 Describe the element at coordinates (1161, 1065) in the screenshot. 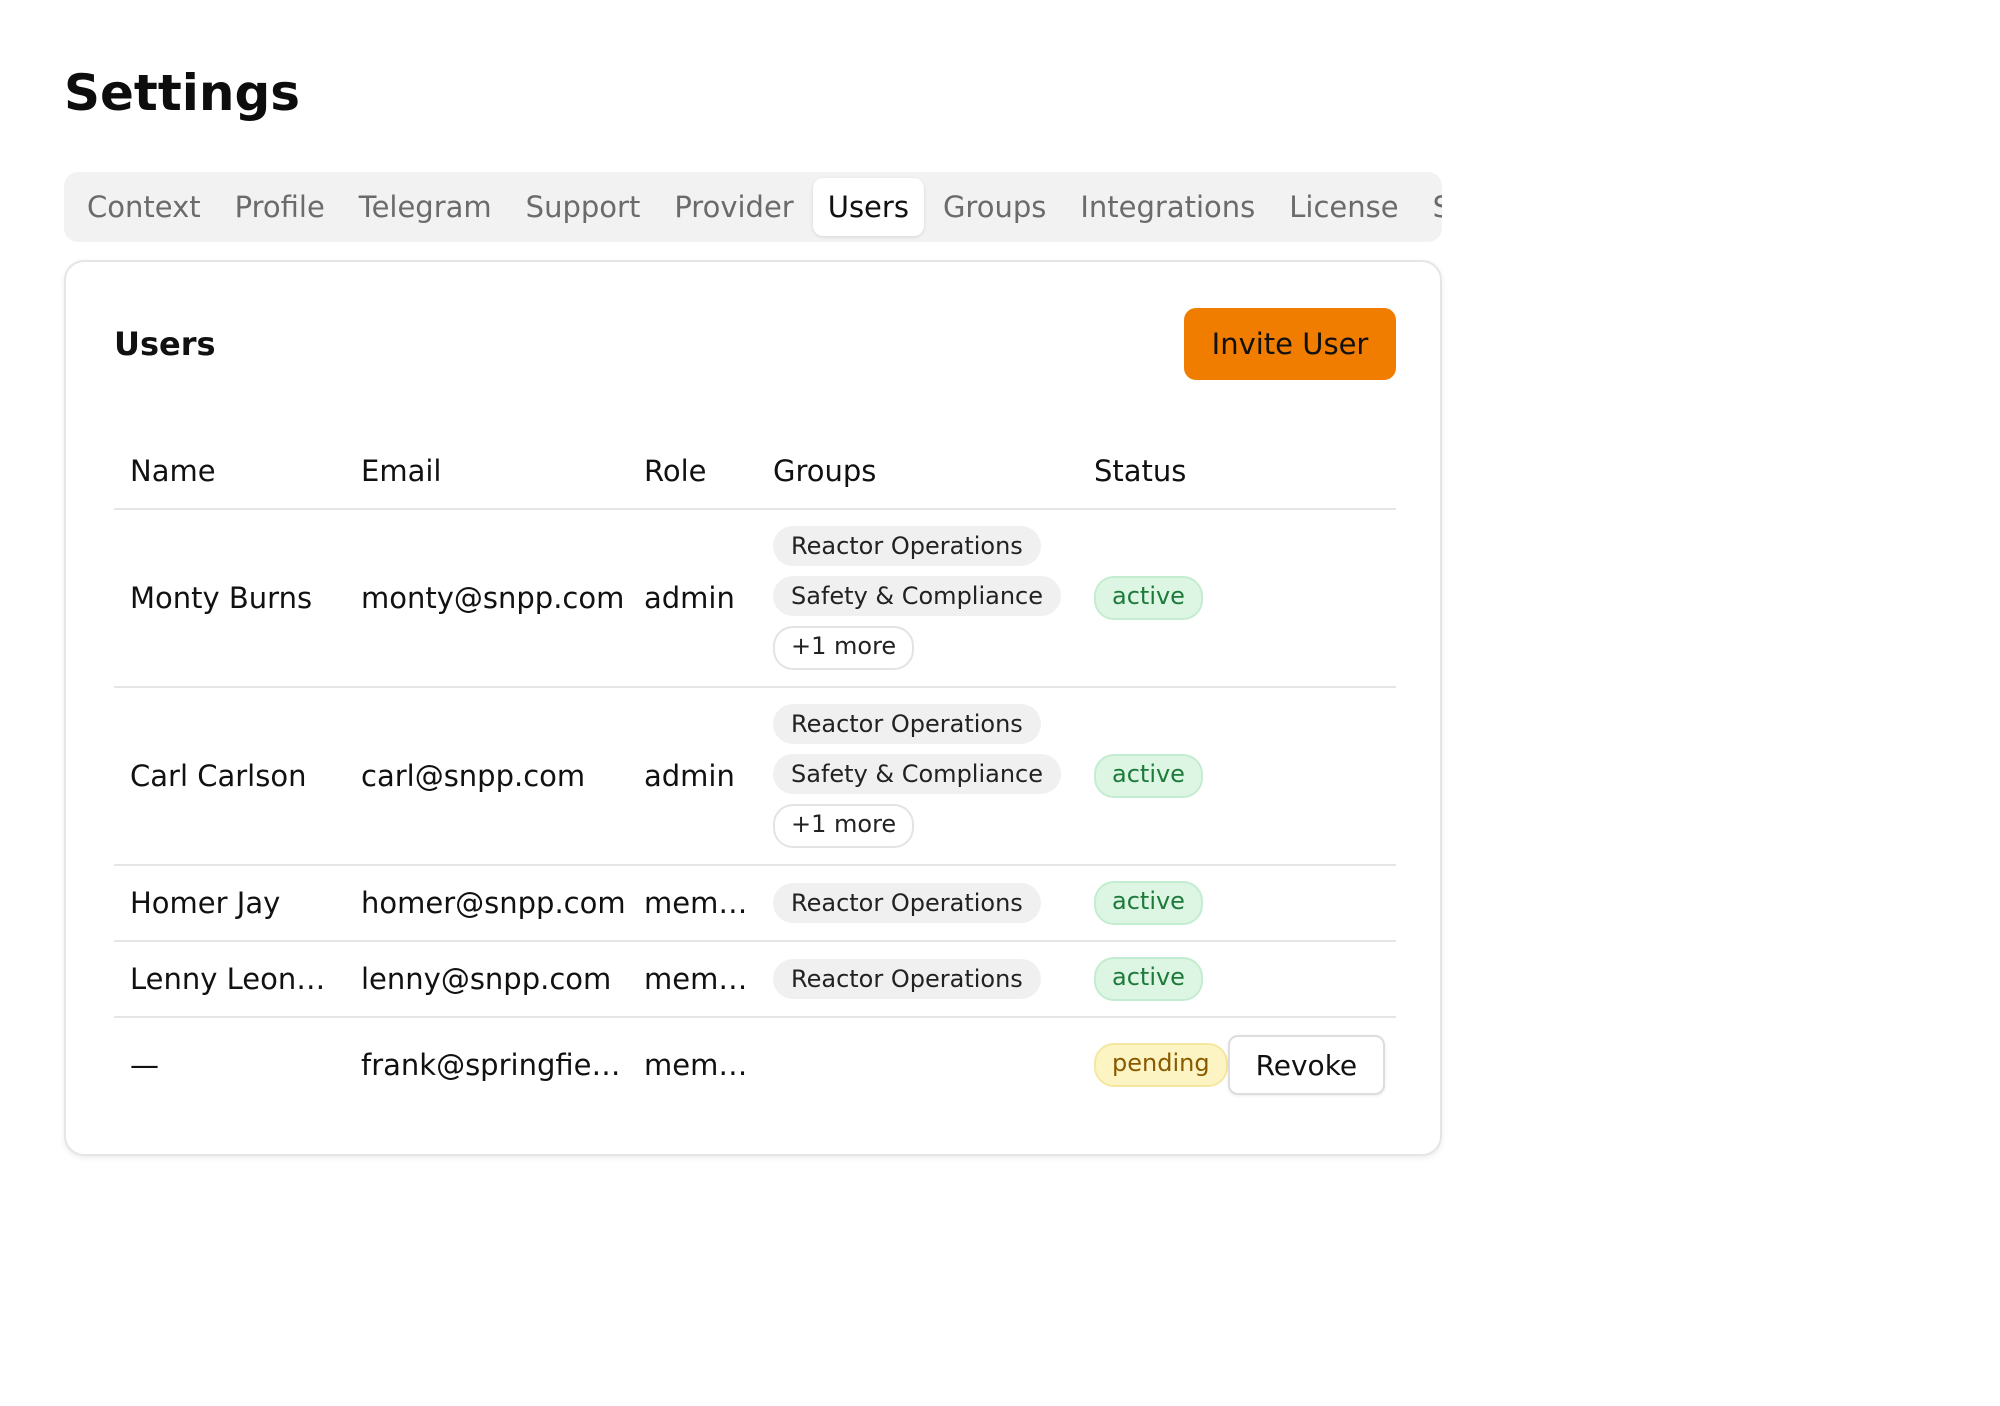

I see `status-badge: pending` at that location.